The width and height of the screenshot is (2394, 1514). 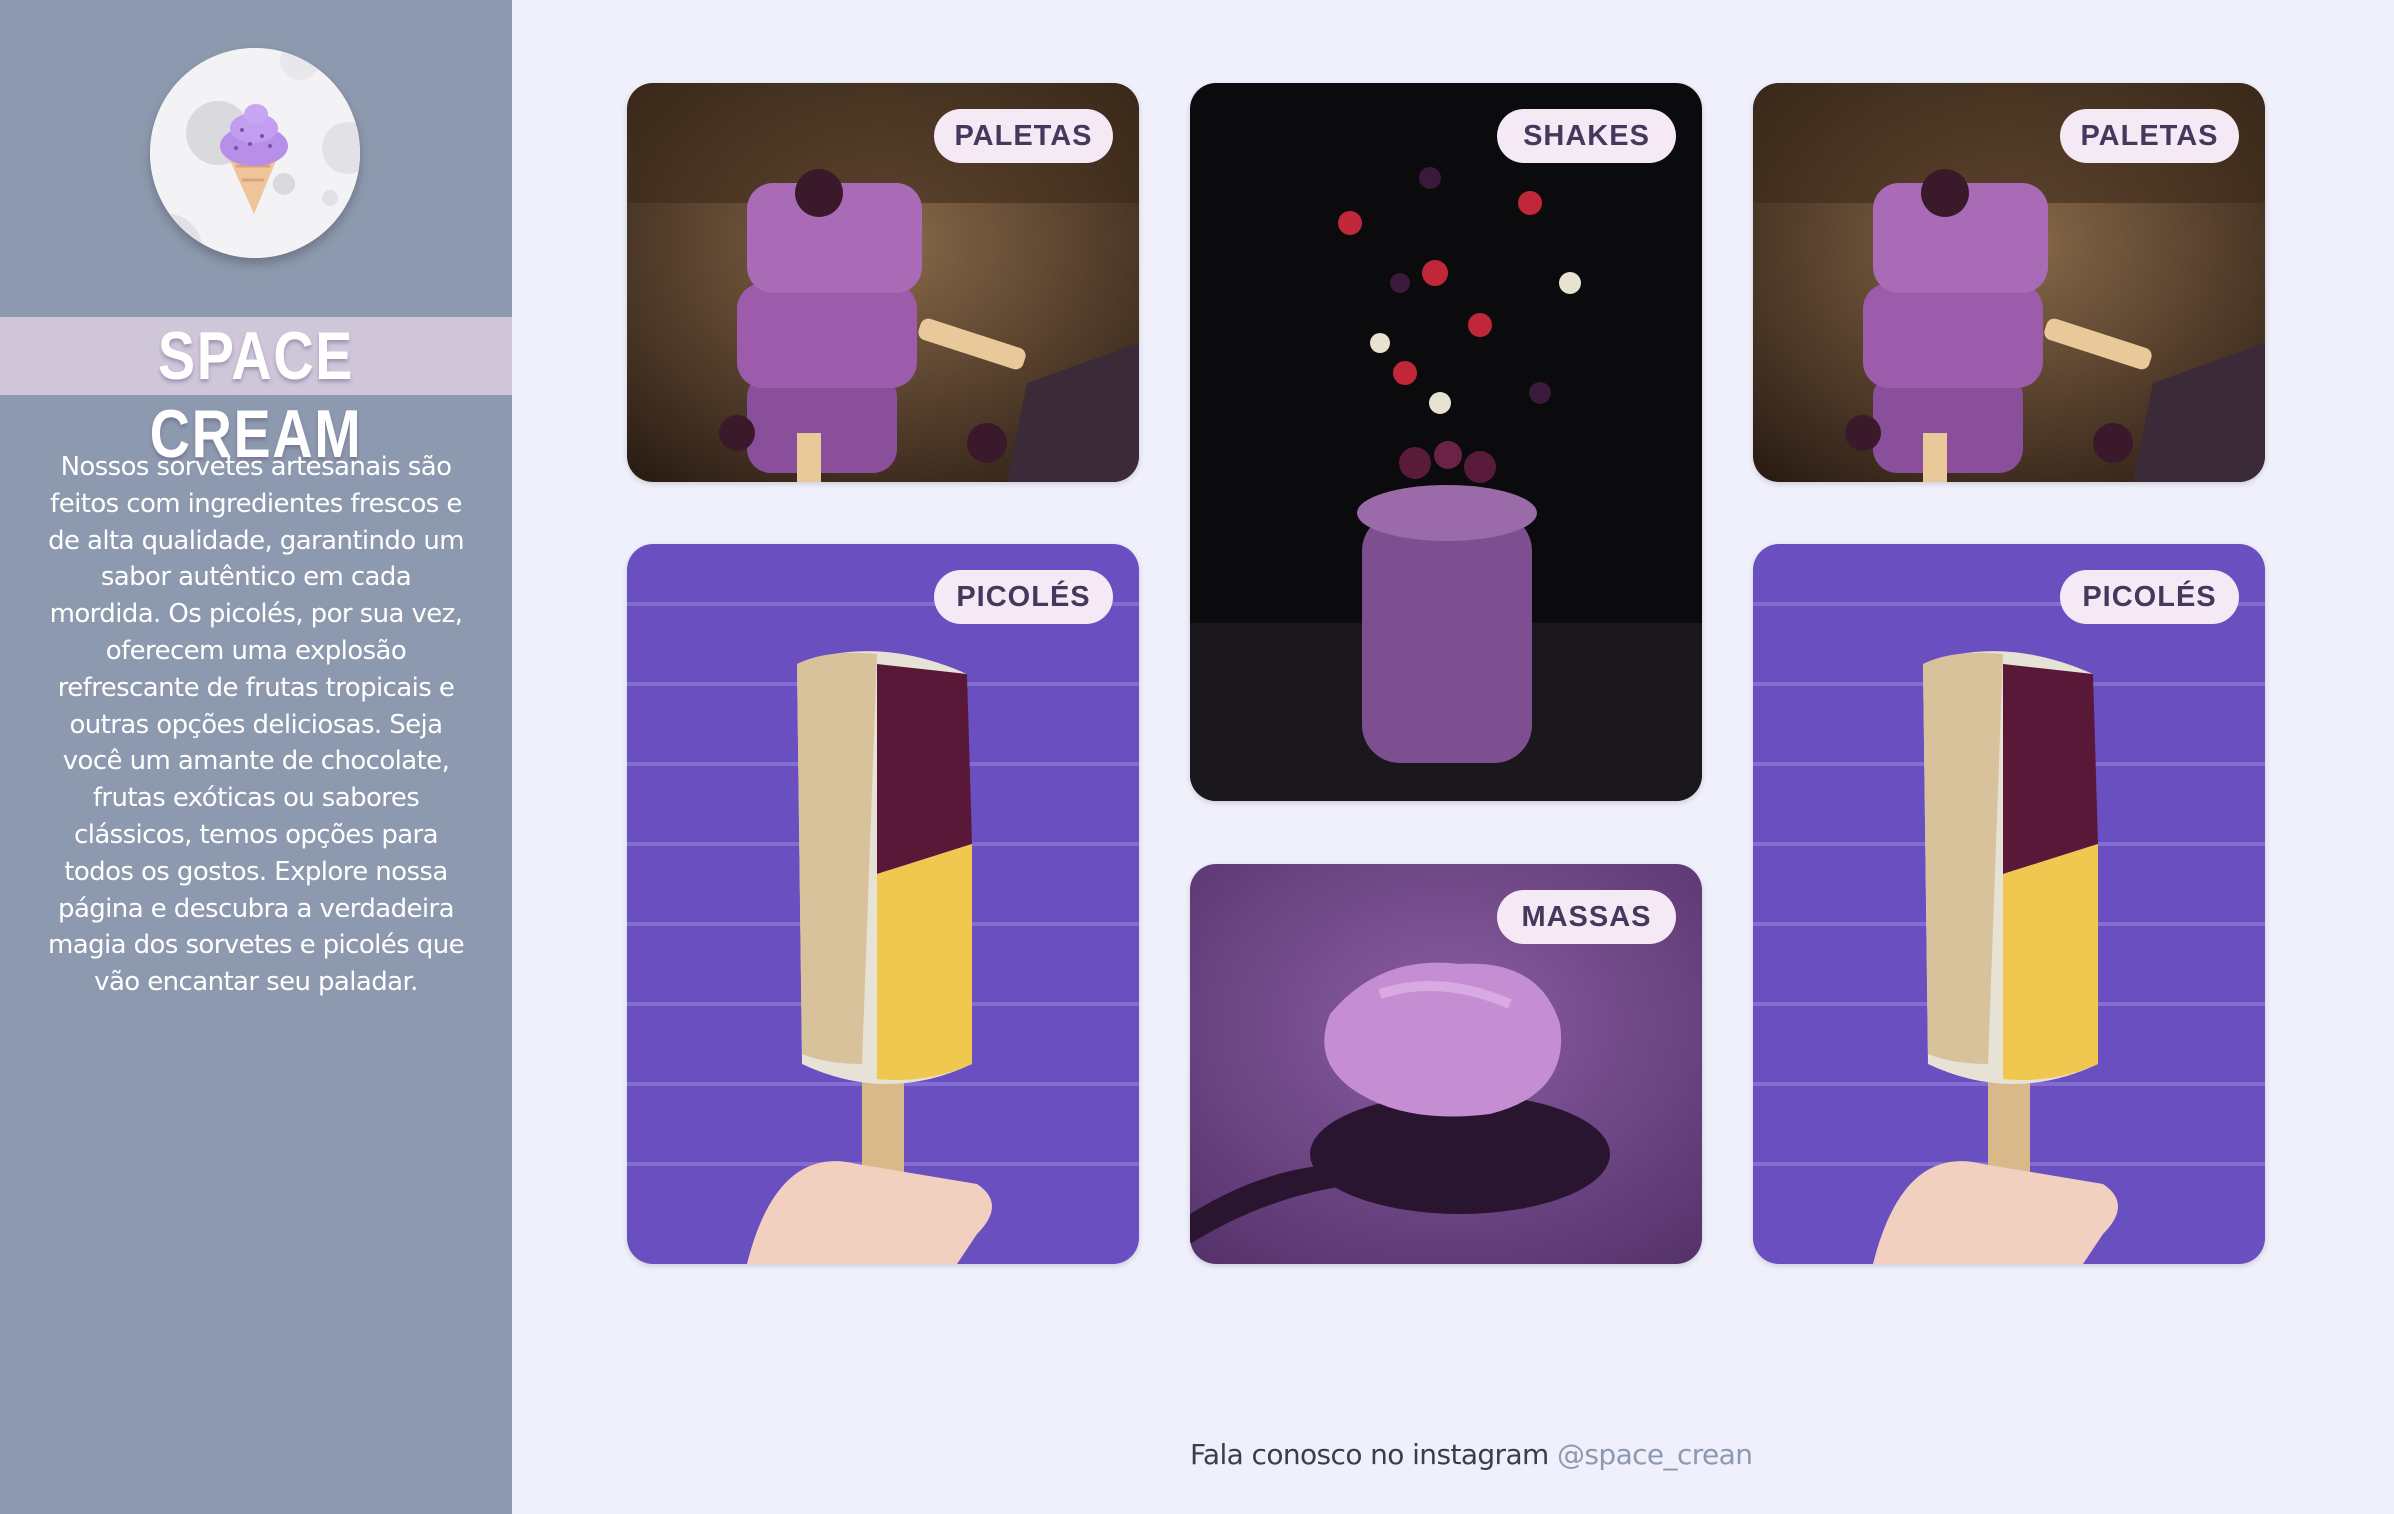 I want to click on category-tag: MASSAS, so click(x=1586, y=917).